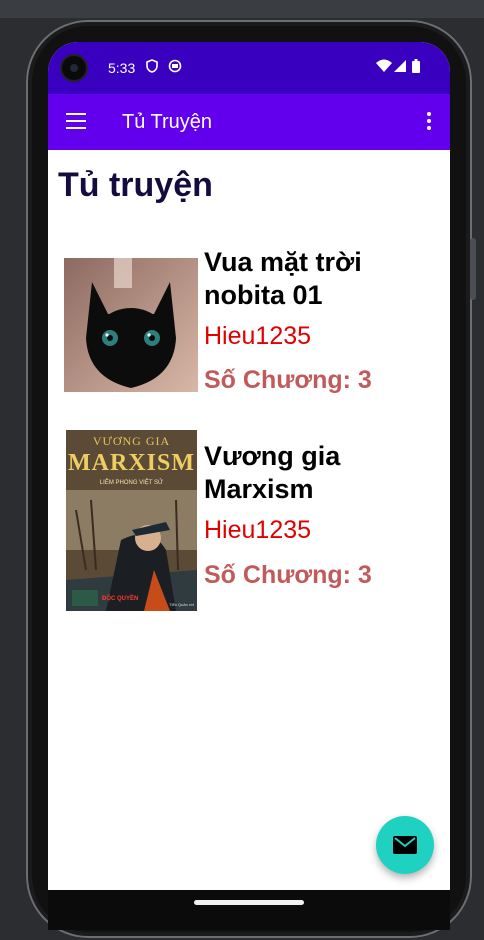  I want to click on status-time: 5:33, so click(122, 68).